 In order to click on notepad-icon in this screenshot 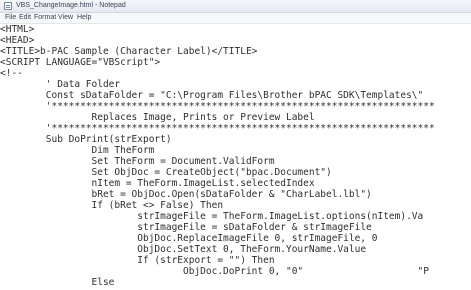, I will do `click(8, 6)`.